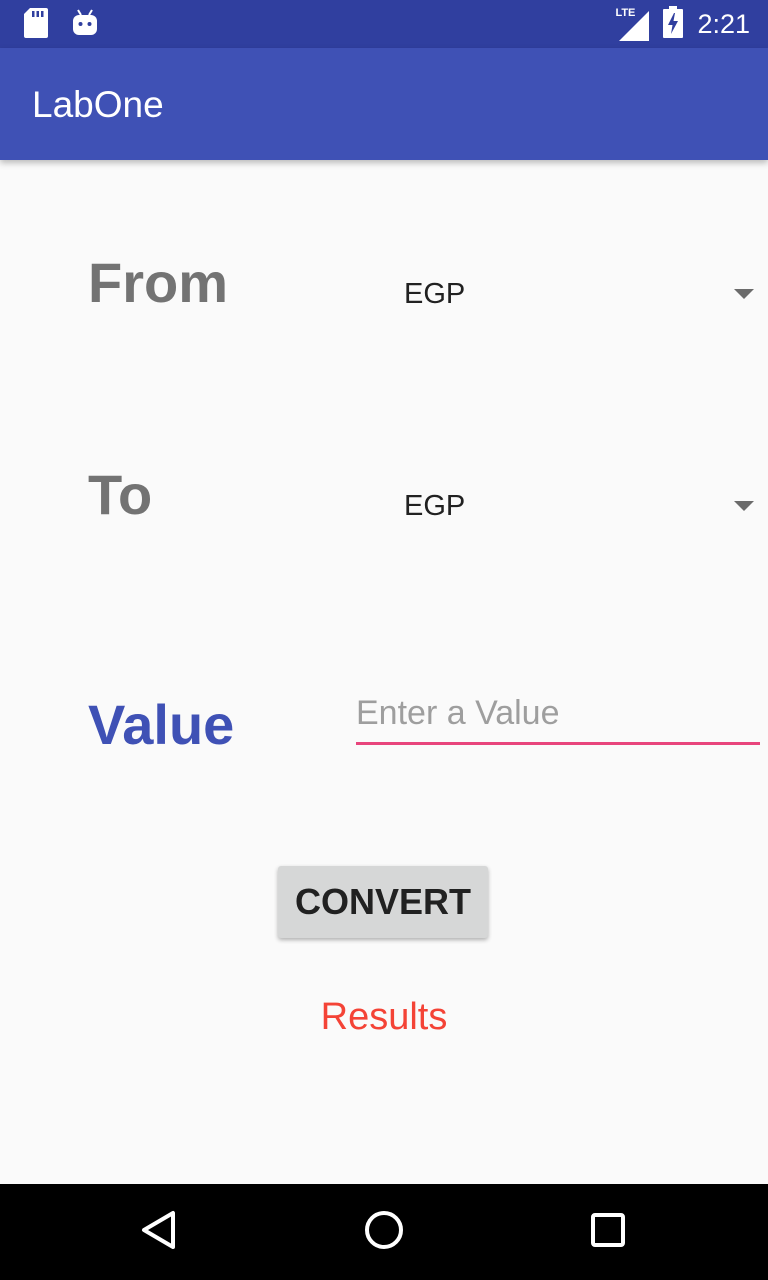 The width and height of the screenshot is (768, 1280). What do you see at coordinates (161, 724) in the screenshot?
I see `value-label: Value` at bounding box center [161, 724].